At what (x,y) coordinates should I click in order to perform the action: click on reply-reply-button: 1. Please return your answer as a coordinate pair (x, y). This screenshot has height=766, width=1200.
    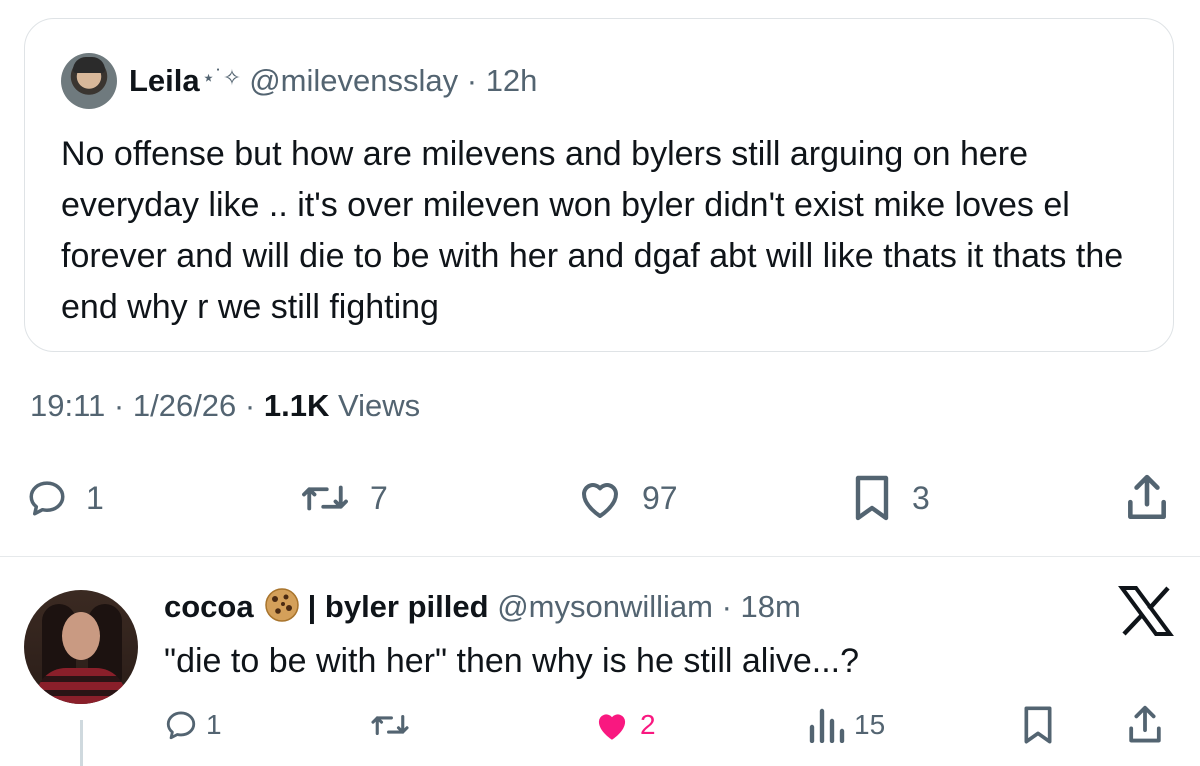
    Looking at the image, I should click on (193, 725).